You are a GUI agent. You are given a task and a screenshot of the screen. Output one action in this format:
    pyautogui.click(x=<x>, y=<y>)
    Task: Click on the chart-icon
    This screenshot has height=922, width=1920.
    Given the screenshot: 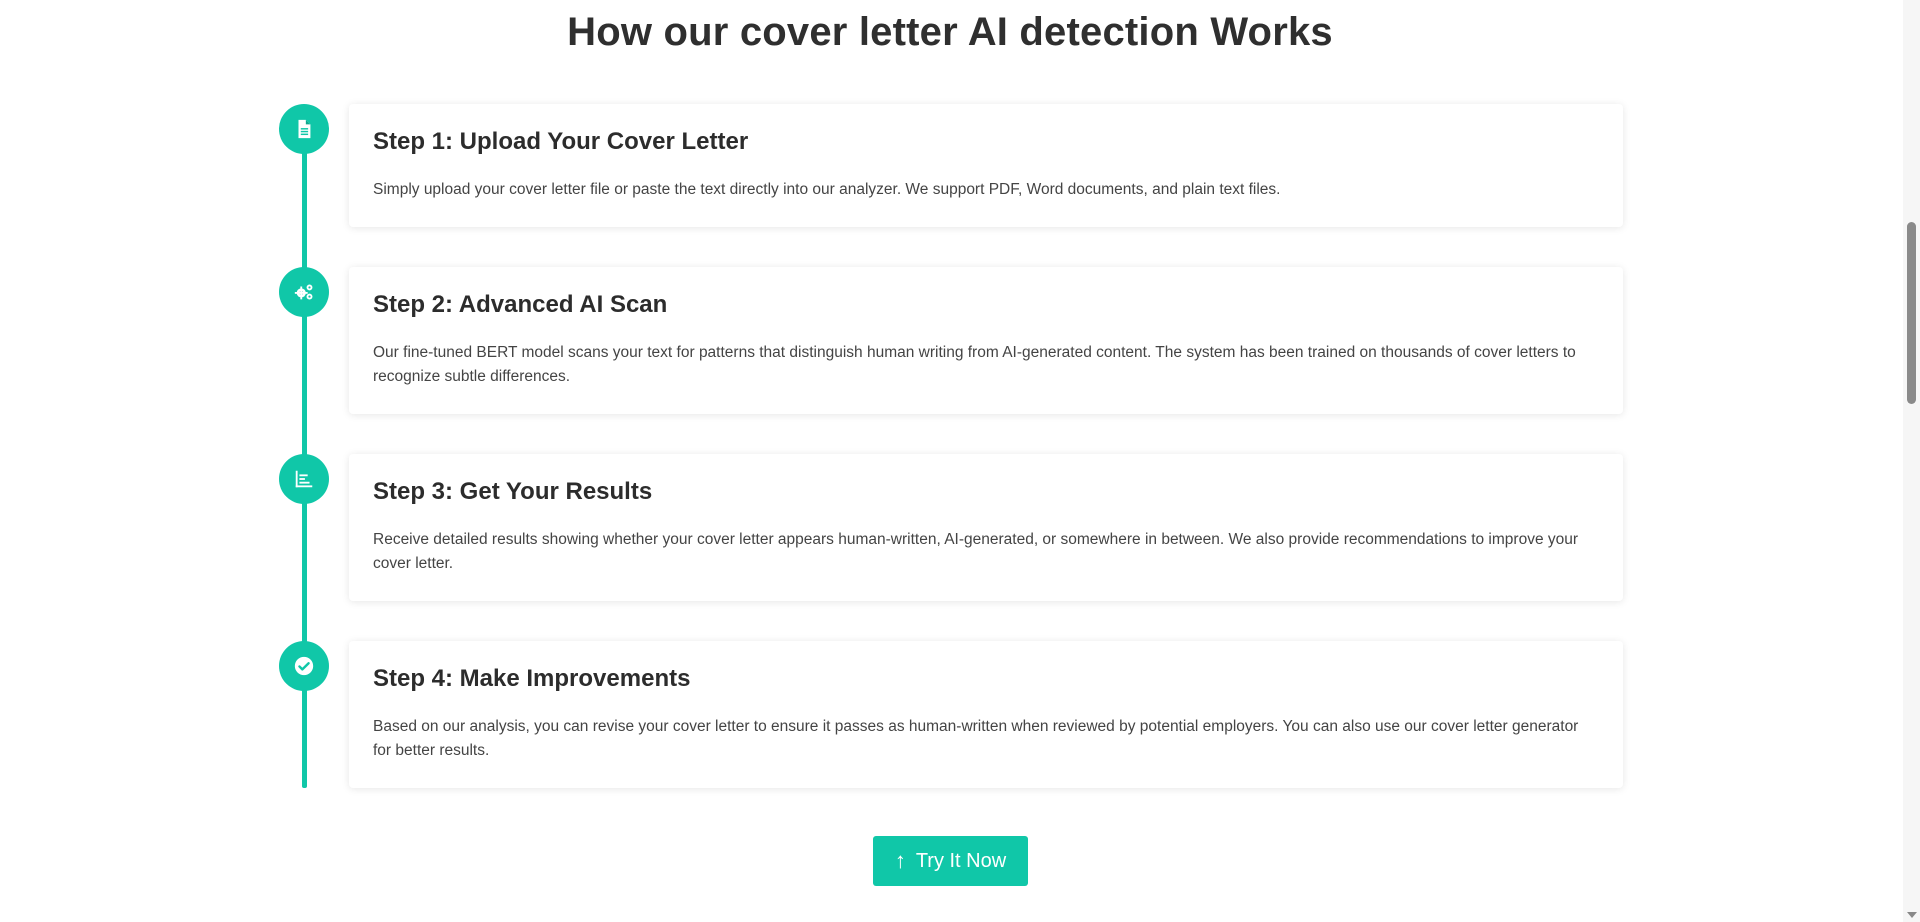 What is the action you would take?
    pyautogui.click(x=304, y=479)
    